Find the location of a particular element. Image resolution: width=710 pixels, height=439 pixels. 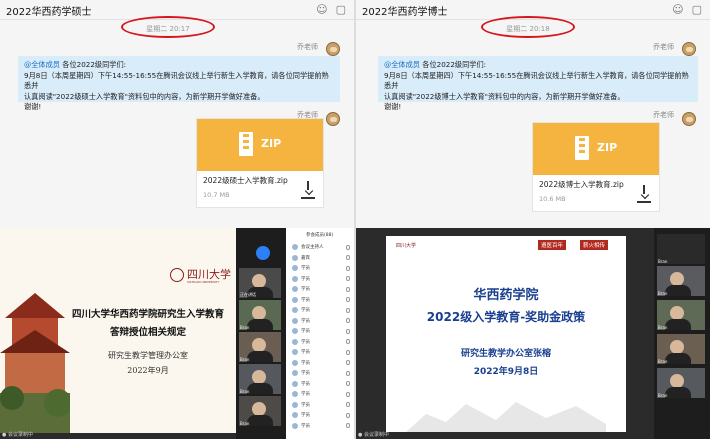

participant-list-header: 参会成员(88) is located at coordinates (320, 235).